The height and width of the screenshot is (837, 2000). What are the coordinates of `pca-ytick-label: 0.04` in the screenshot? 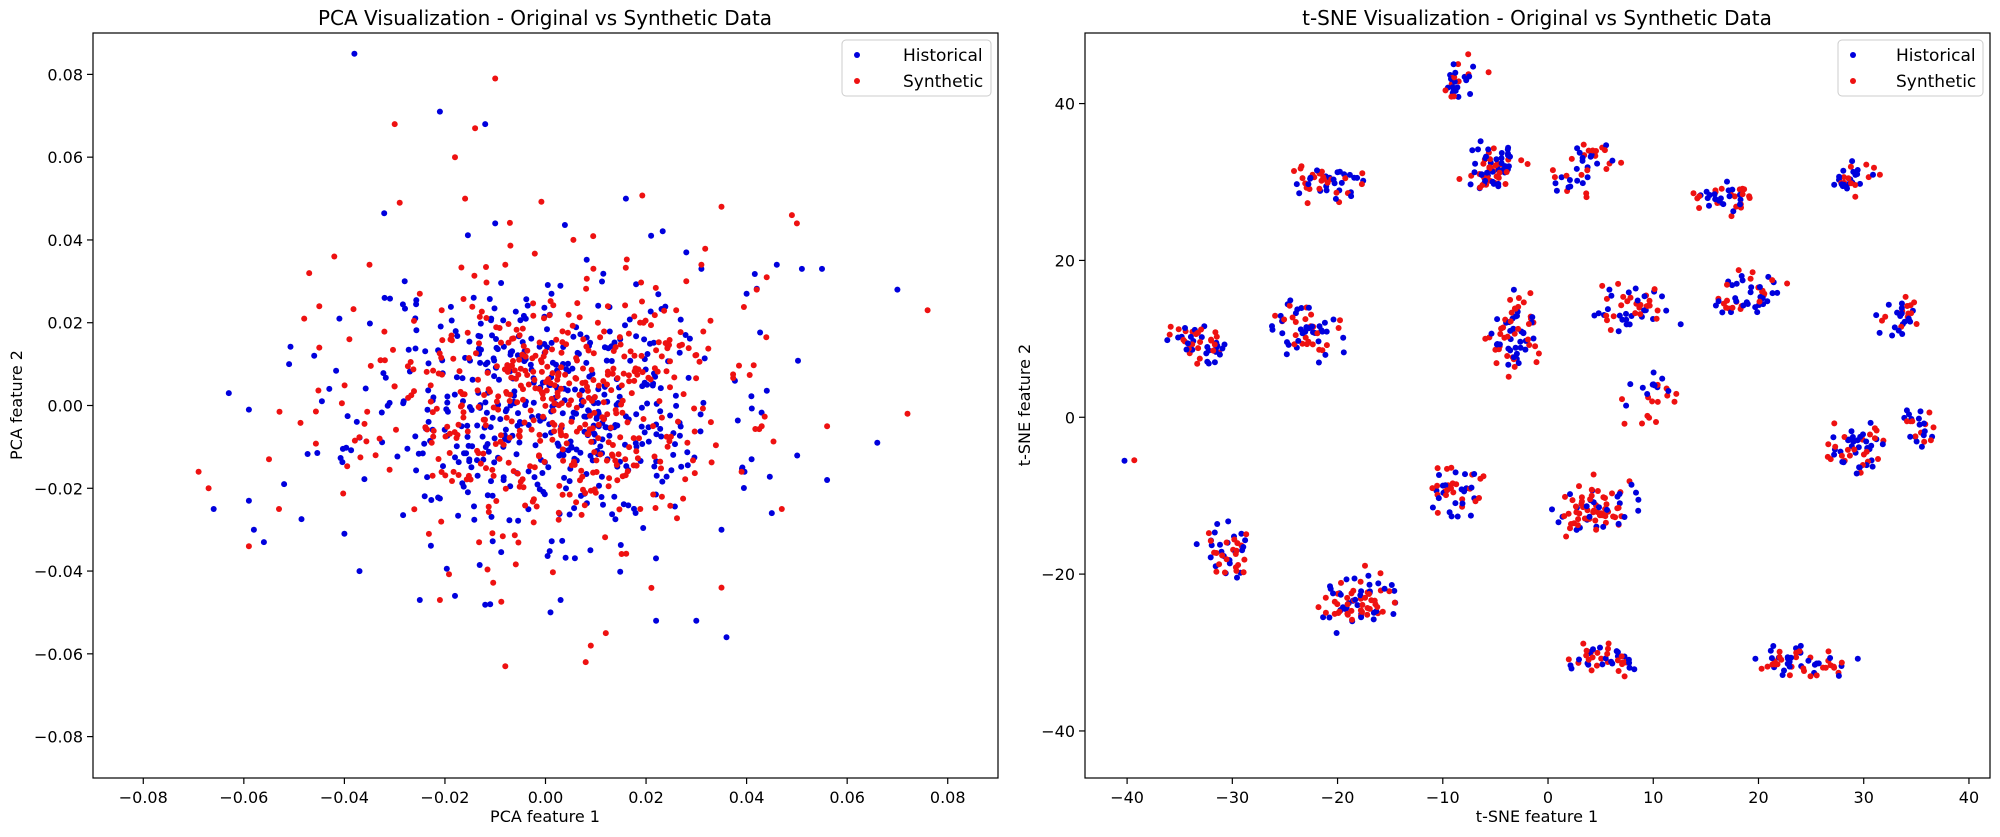 It's located at (65, 240).